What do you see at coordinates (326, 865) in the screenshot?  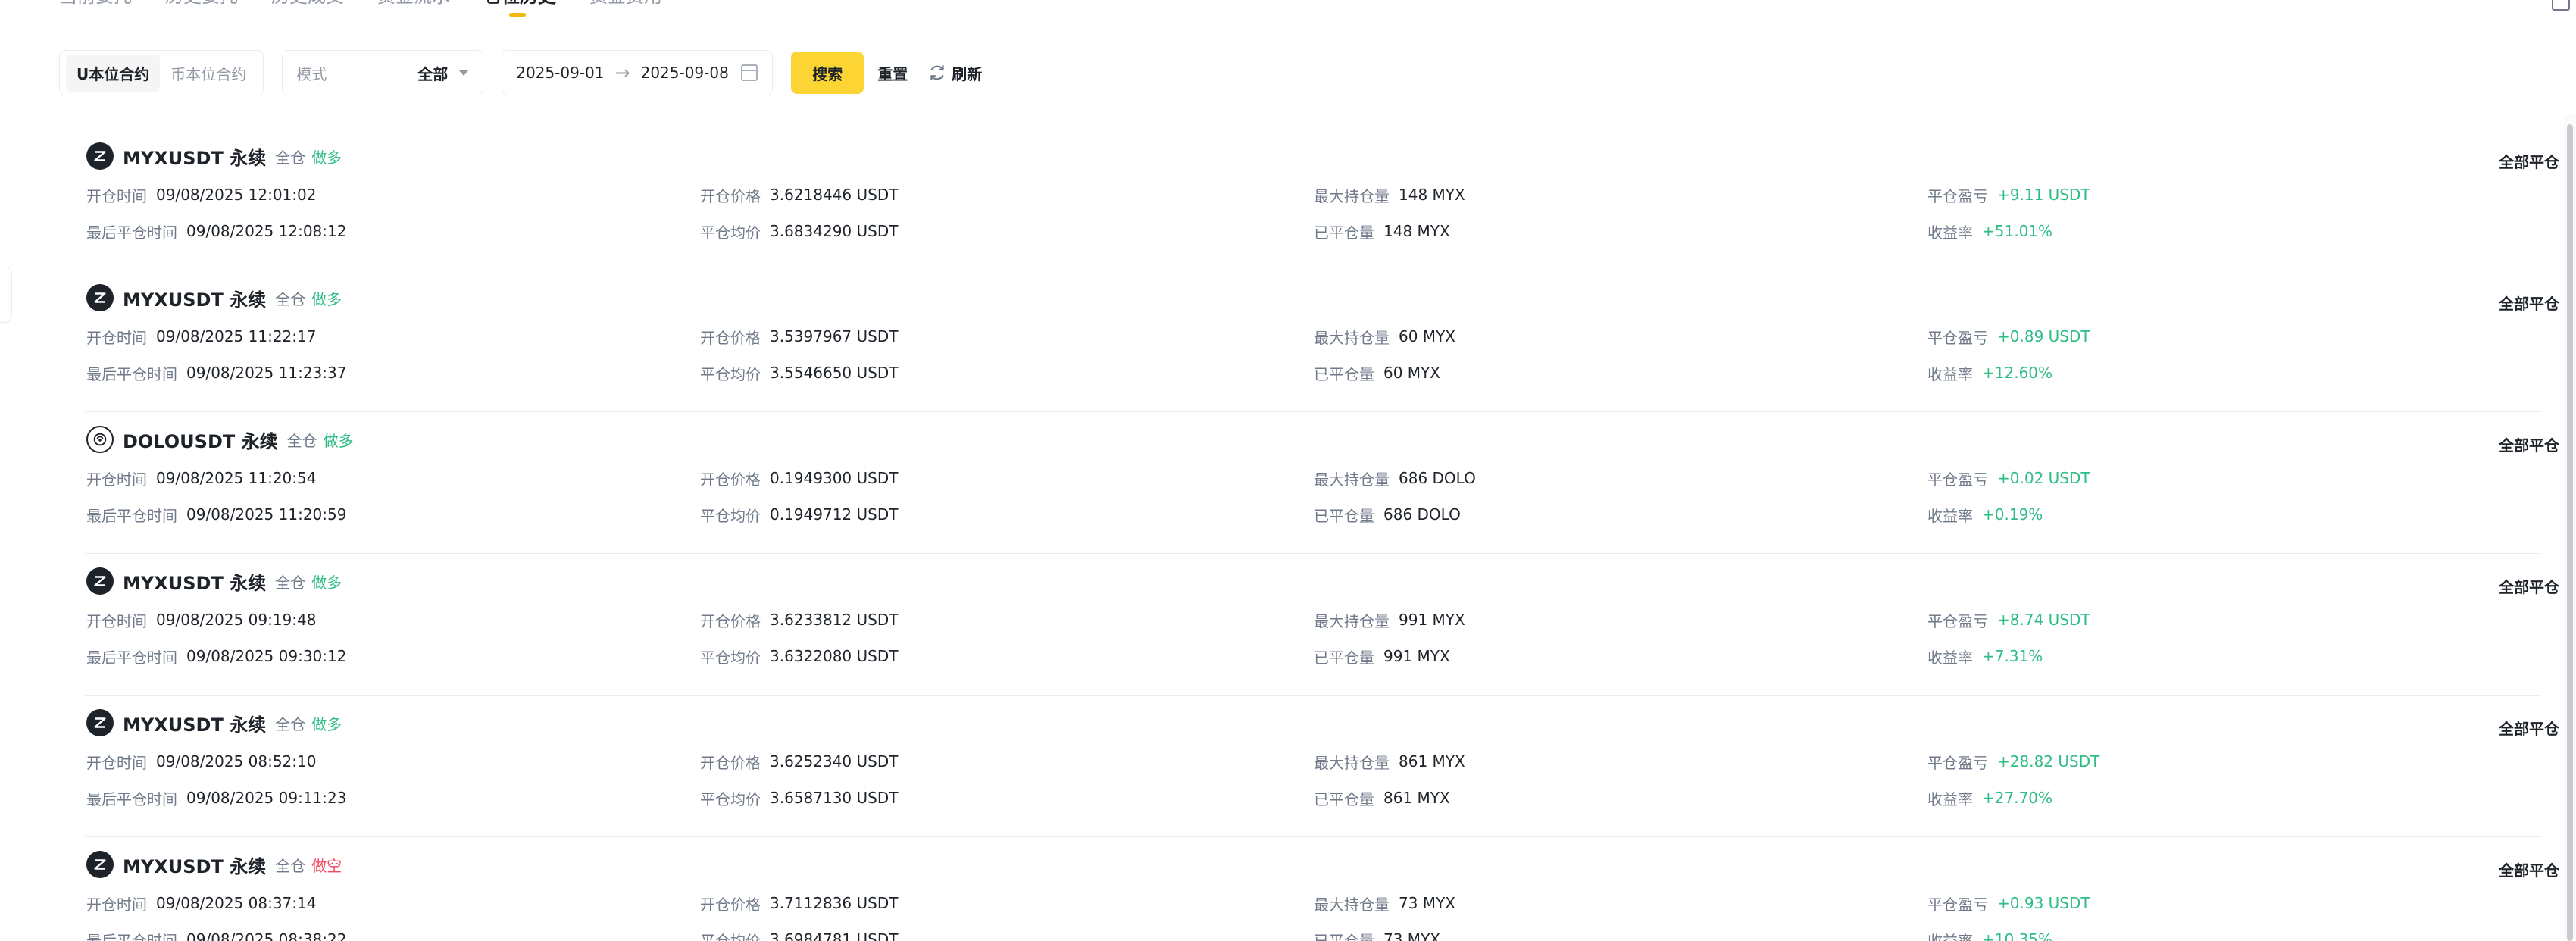 I see `position-side: 做空` at bounding box center [326, 865].